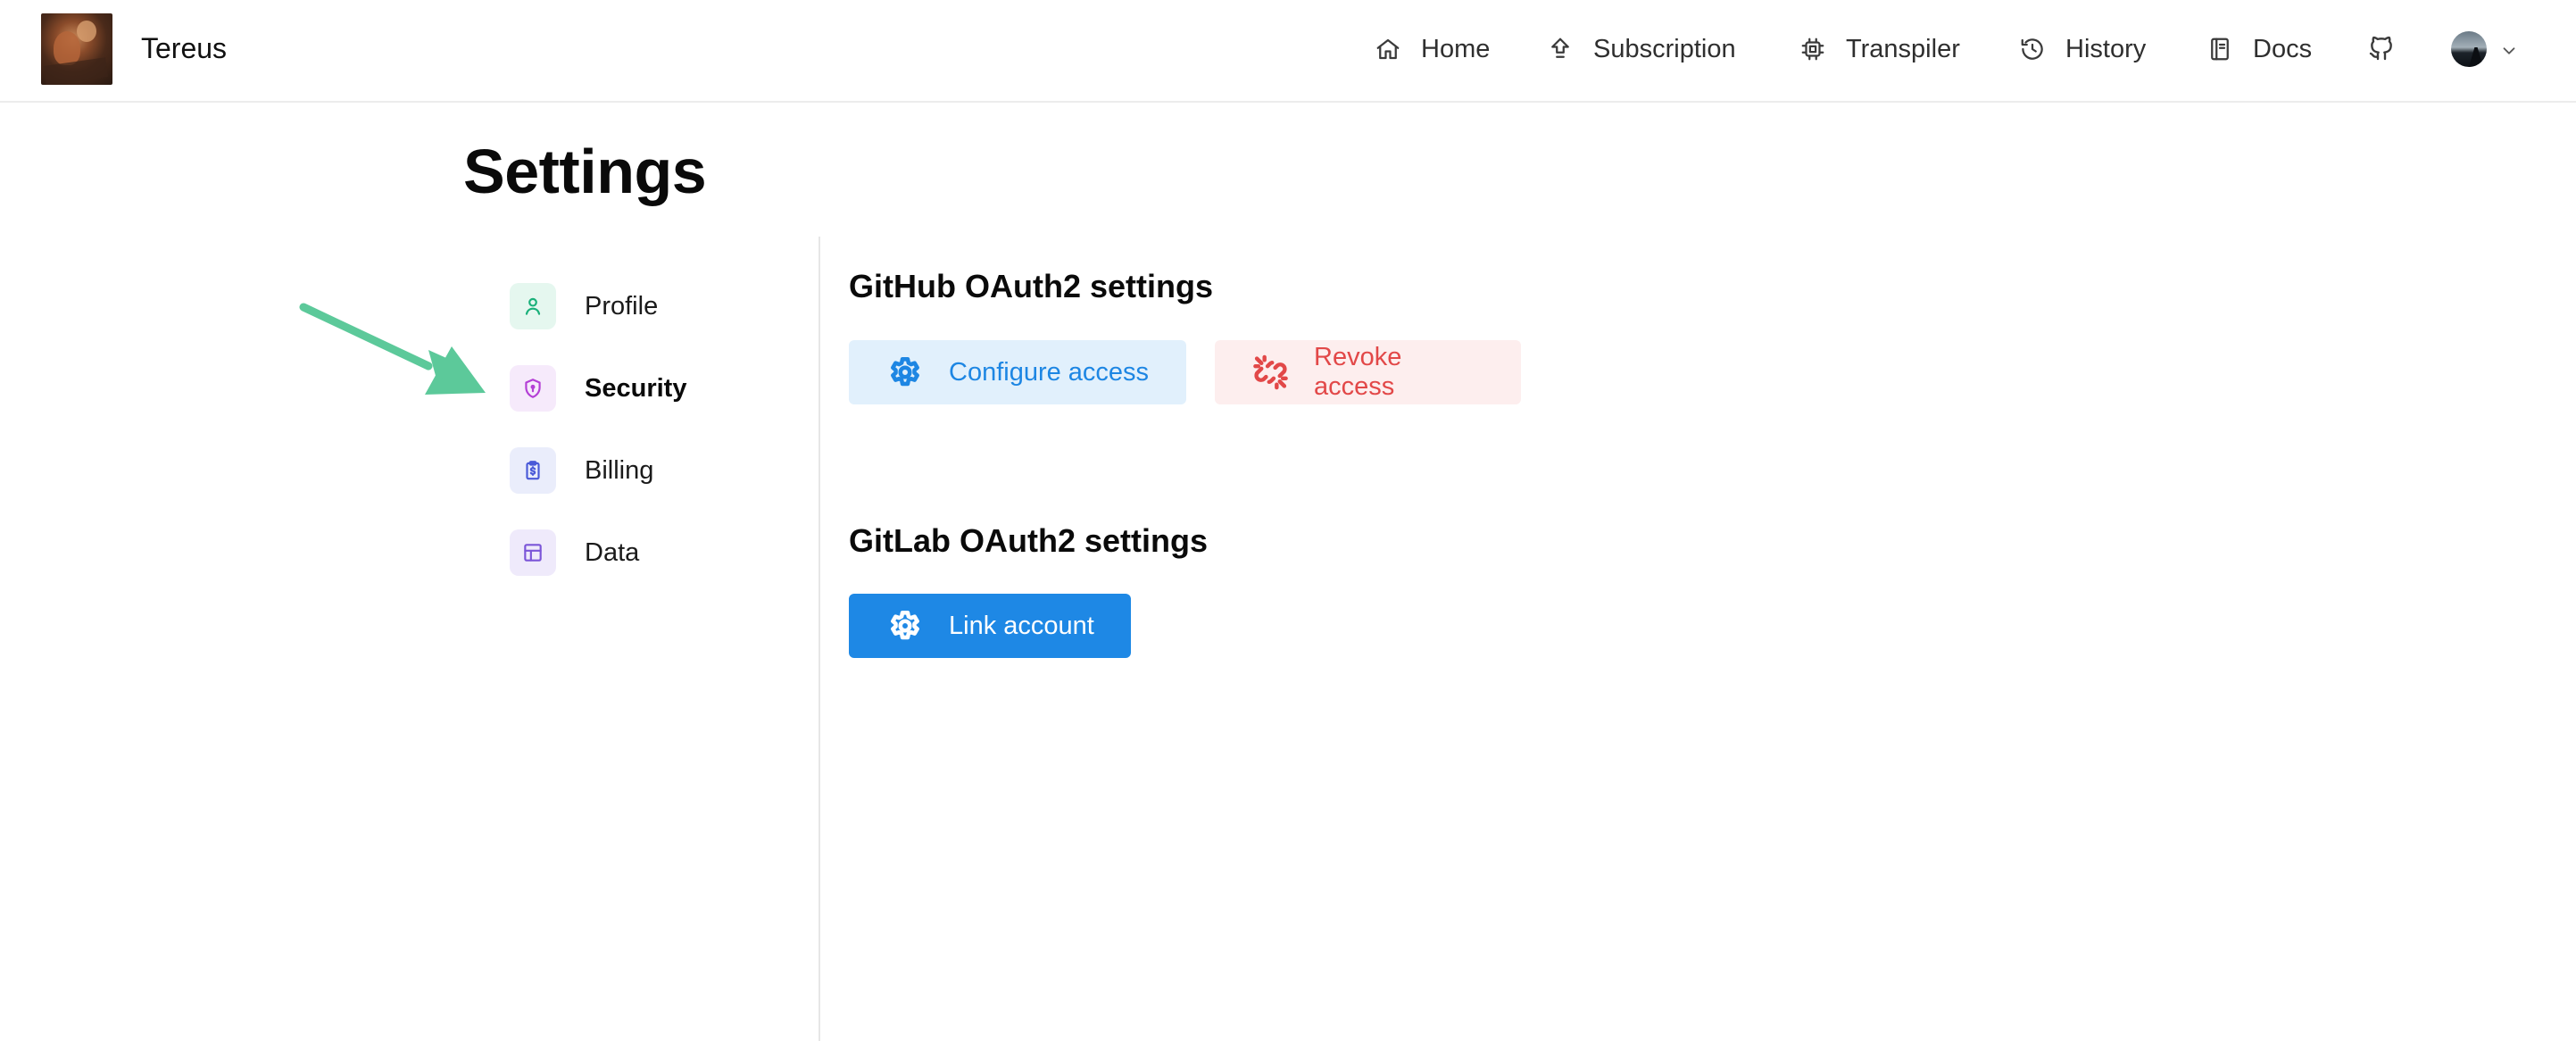  I want to click on nav-subscription: Subscription, so click(1641, 49).